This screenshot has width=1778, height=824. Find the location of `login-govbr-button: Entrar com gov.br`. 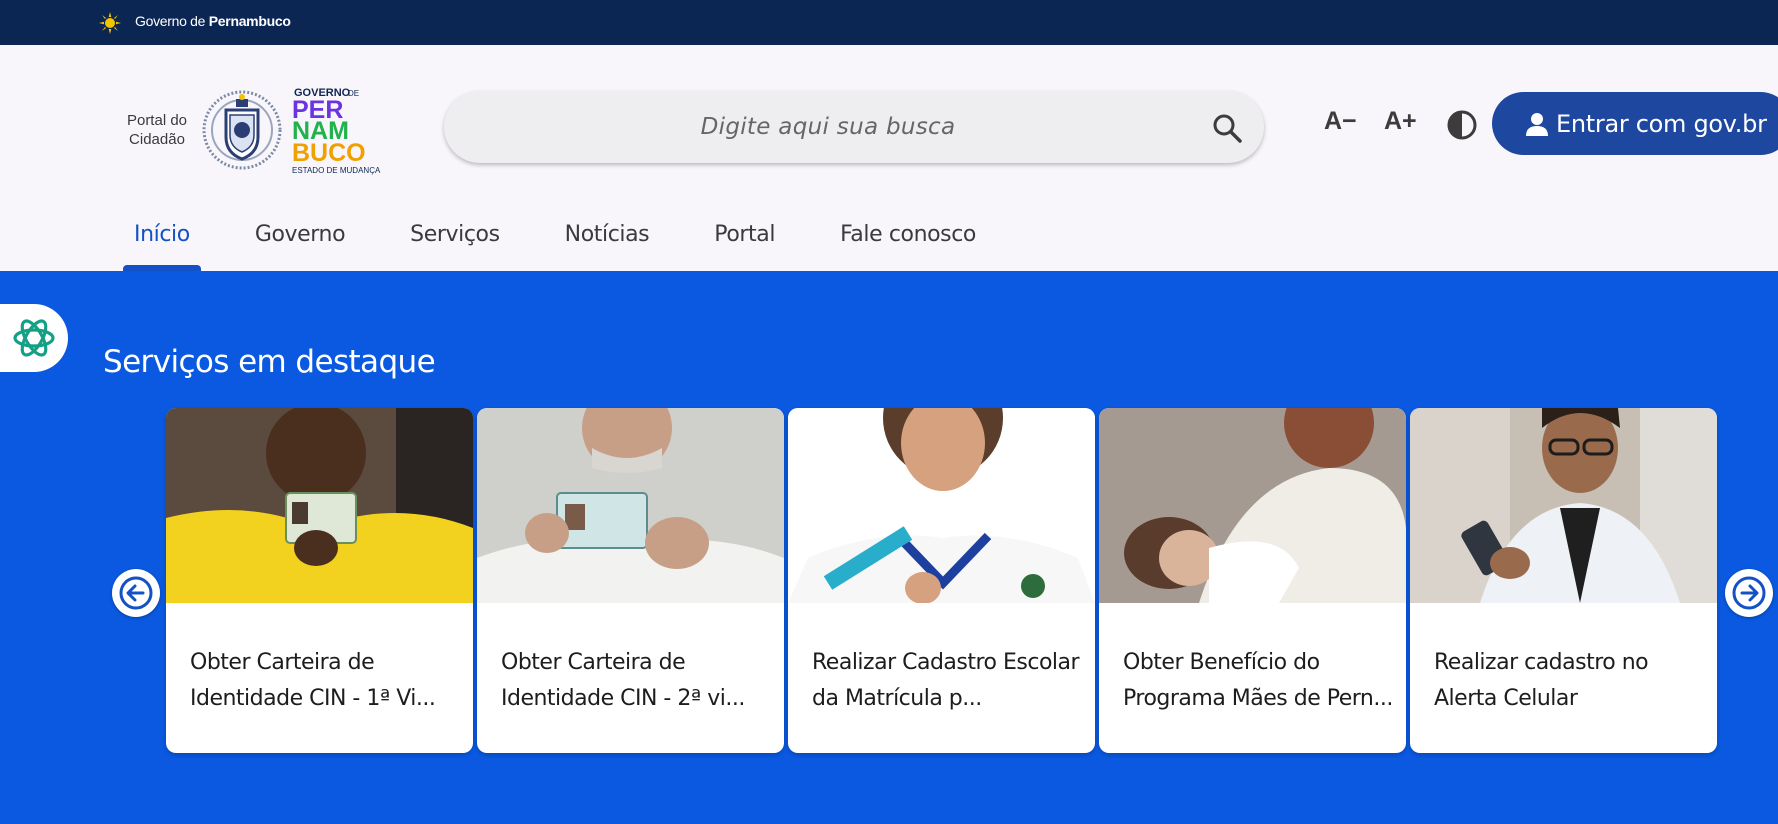

login-govbr-button: Entrar com gov.br is located at coordinates (1635, 123).